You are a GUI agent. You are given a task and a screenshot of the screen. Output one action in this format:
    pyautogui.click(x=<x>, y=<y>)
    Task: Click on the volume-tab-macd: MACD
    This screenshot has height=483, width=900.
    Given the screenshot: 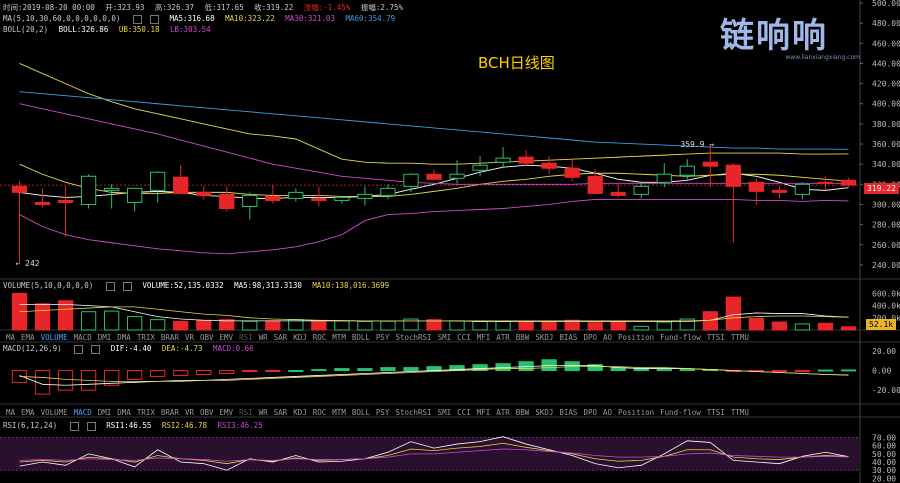 What is the action you would take?
    pyautogui.click(x=83, y=337)
    